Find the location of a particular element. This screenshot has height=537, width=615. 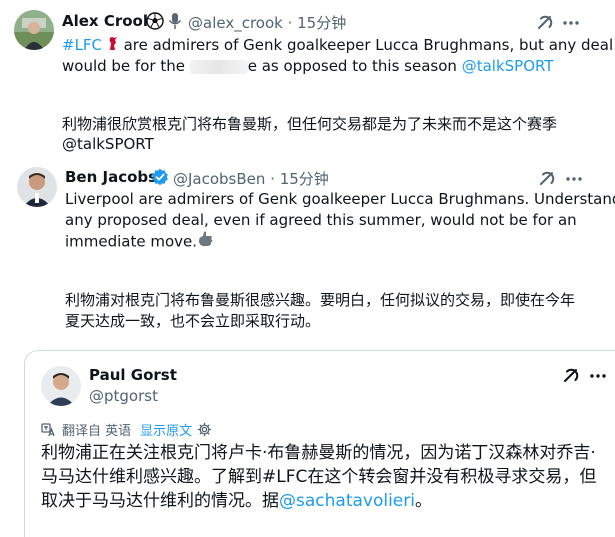

quoted-text-part: 取决于马马达什维利的情况。据 is located at coordinates (160, 501).